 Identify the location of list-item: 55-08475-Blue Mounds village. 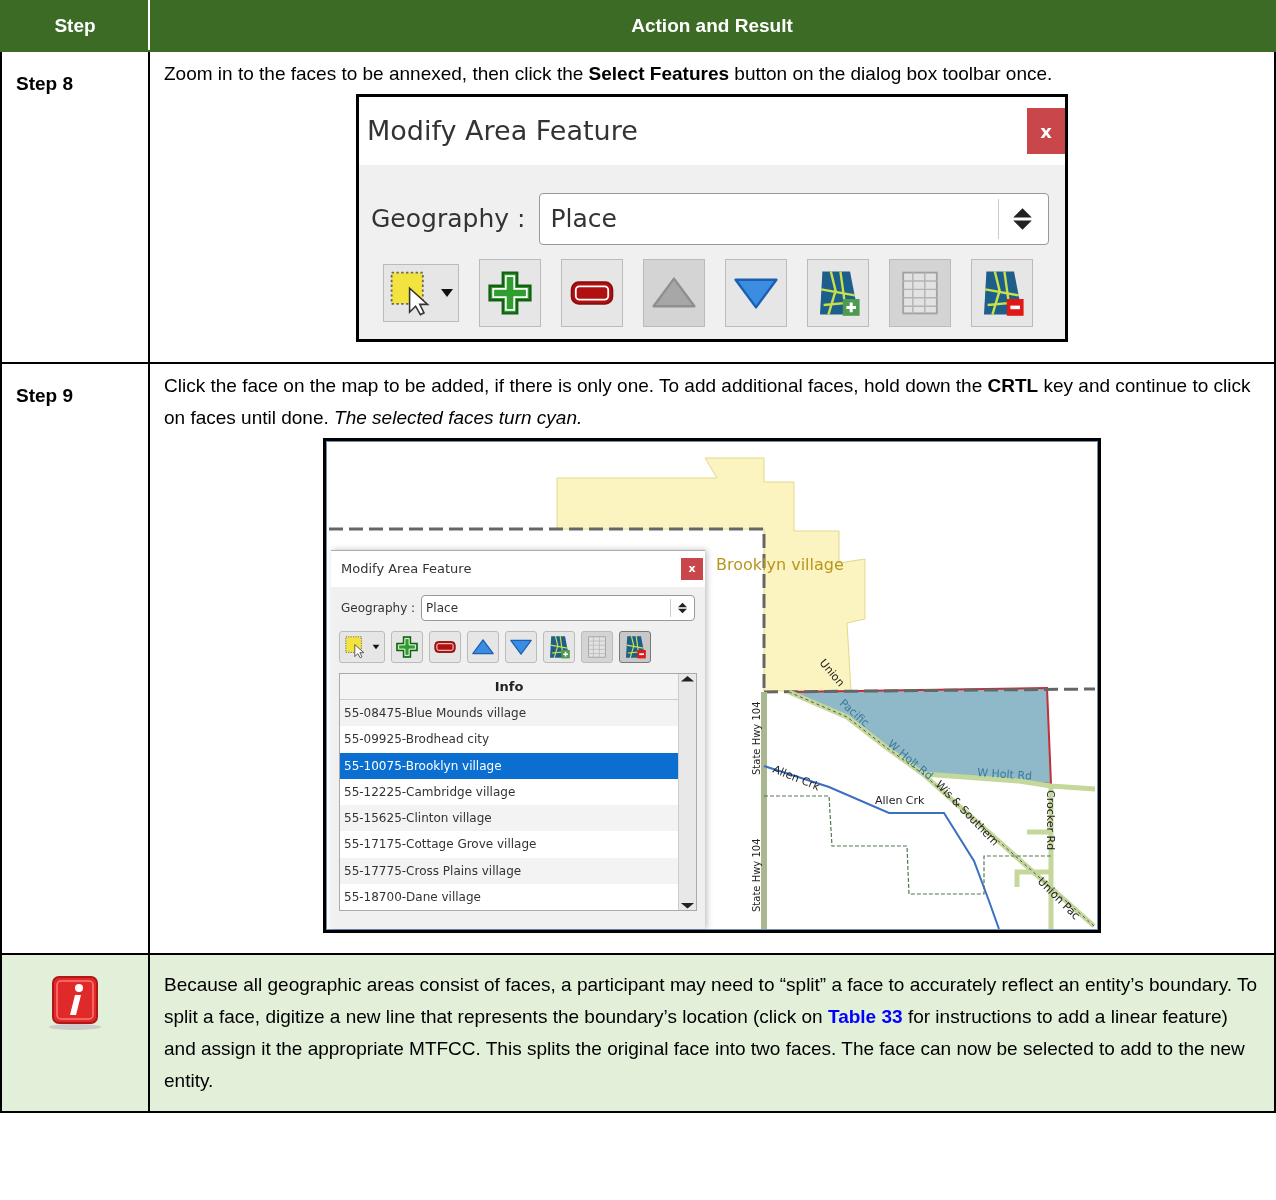
(509, 713).